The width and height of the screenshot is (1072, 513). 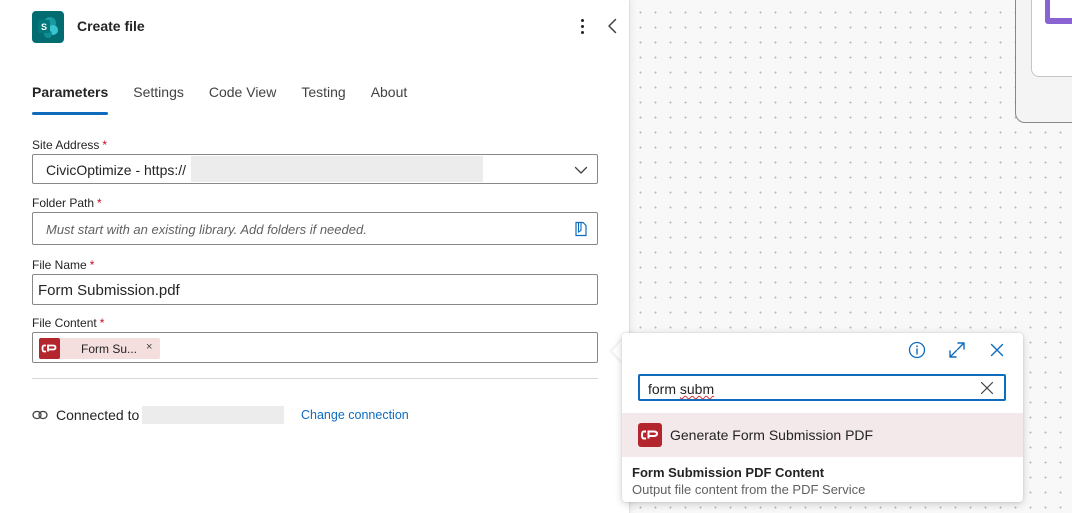 What do you see at coordinates (728, 472) in the screenshot?
I see `output-title: Form Submission PDF Content` at bounding box center [728, 472].